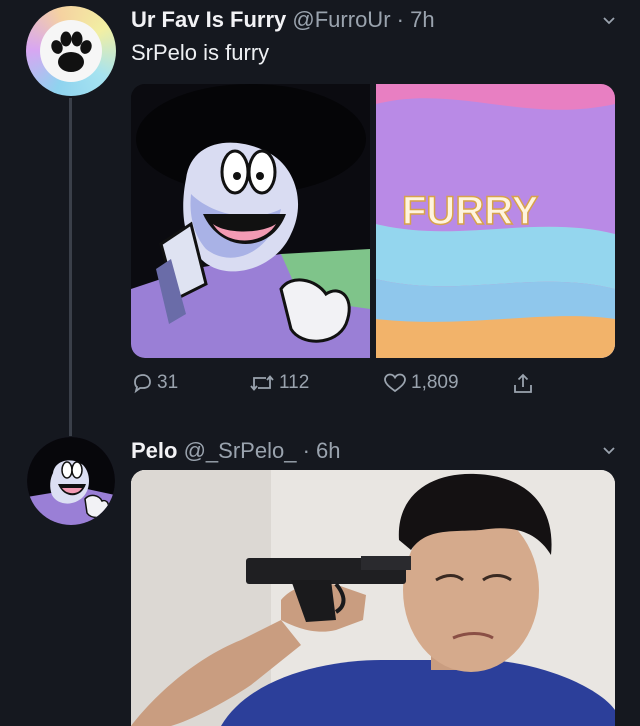  I want to click on cartoon-image, so click(250, 221).